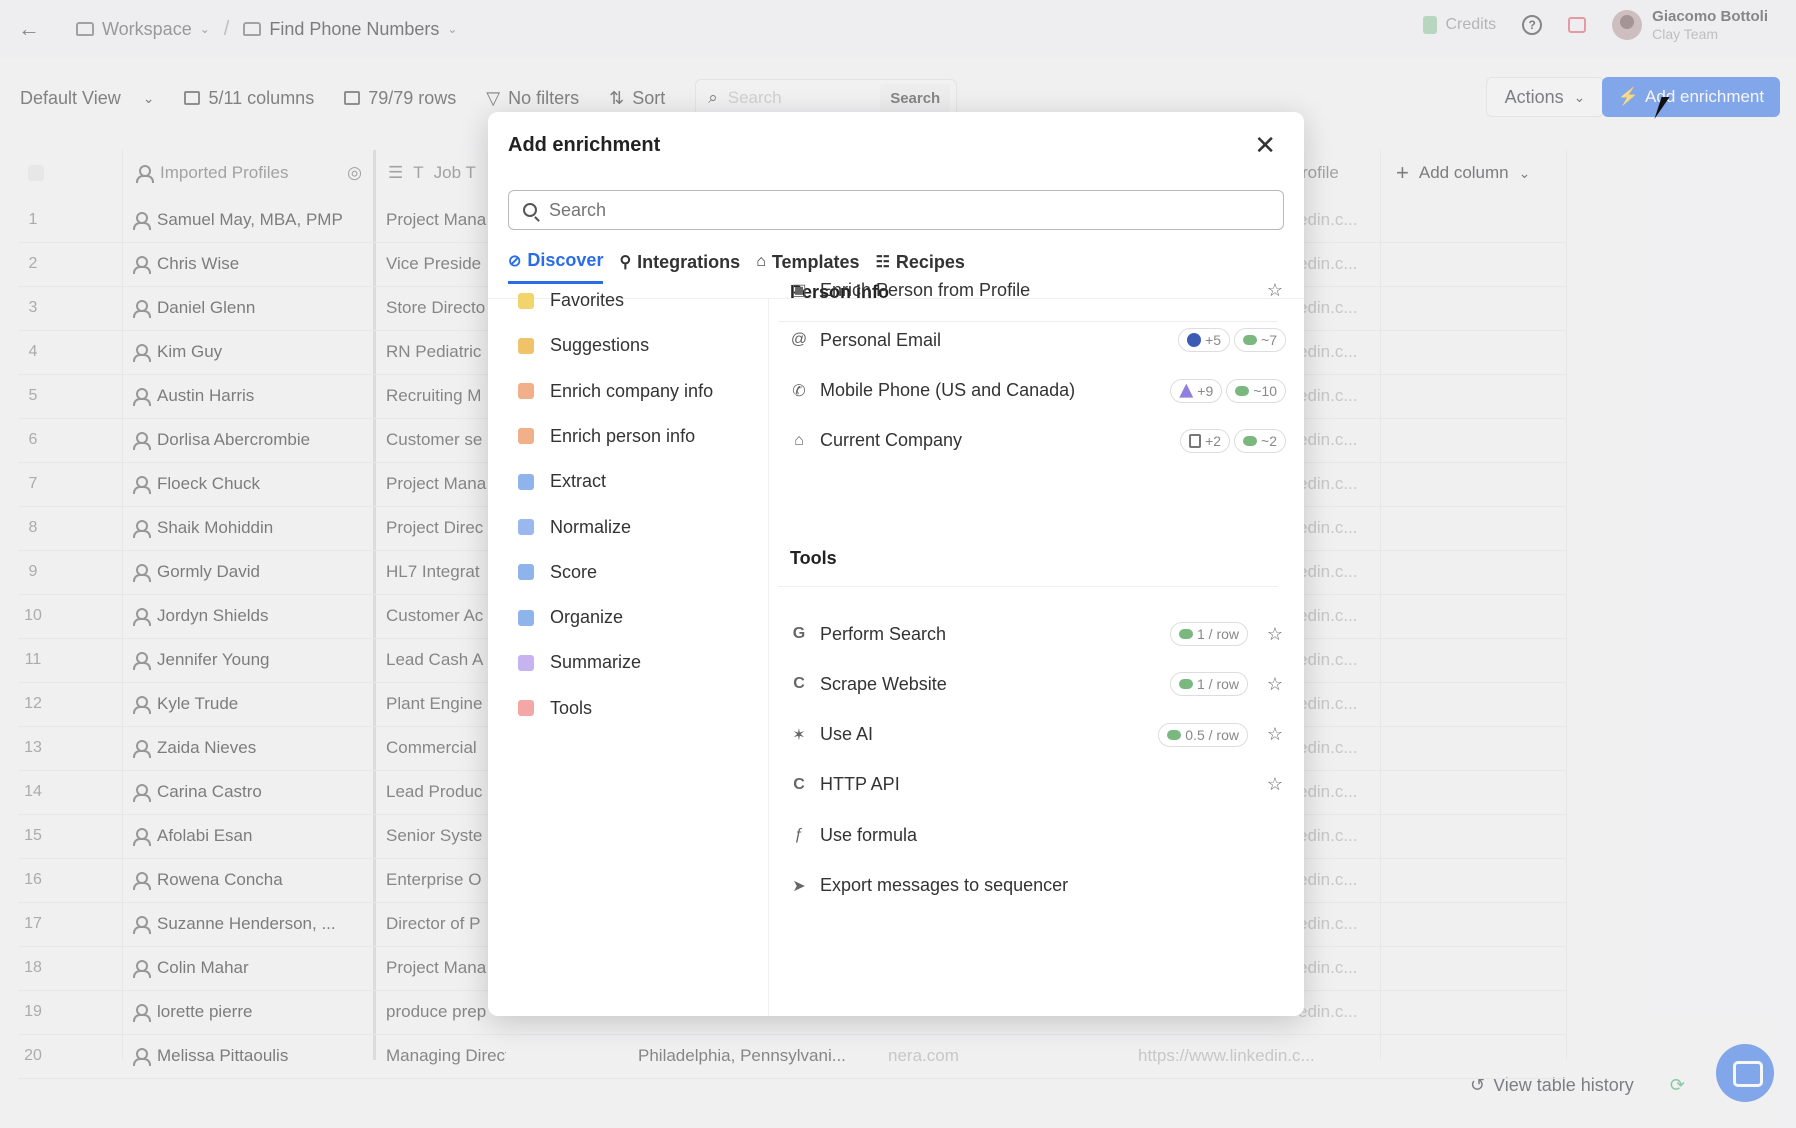 This screenshot has height=1128, width=1796. I want to click on category-suggestions: Suggestions, so click(583, 345).